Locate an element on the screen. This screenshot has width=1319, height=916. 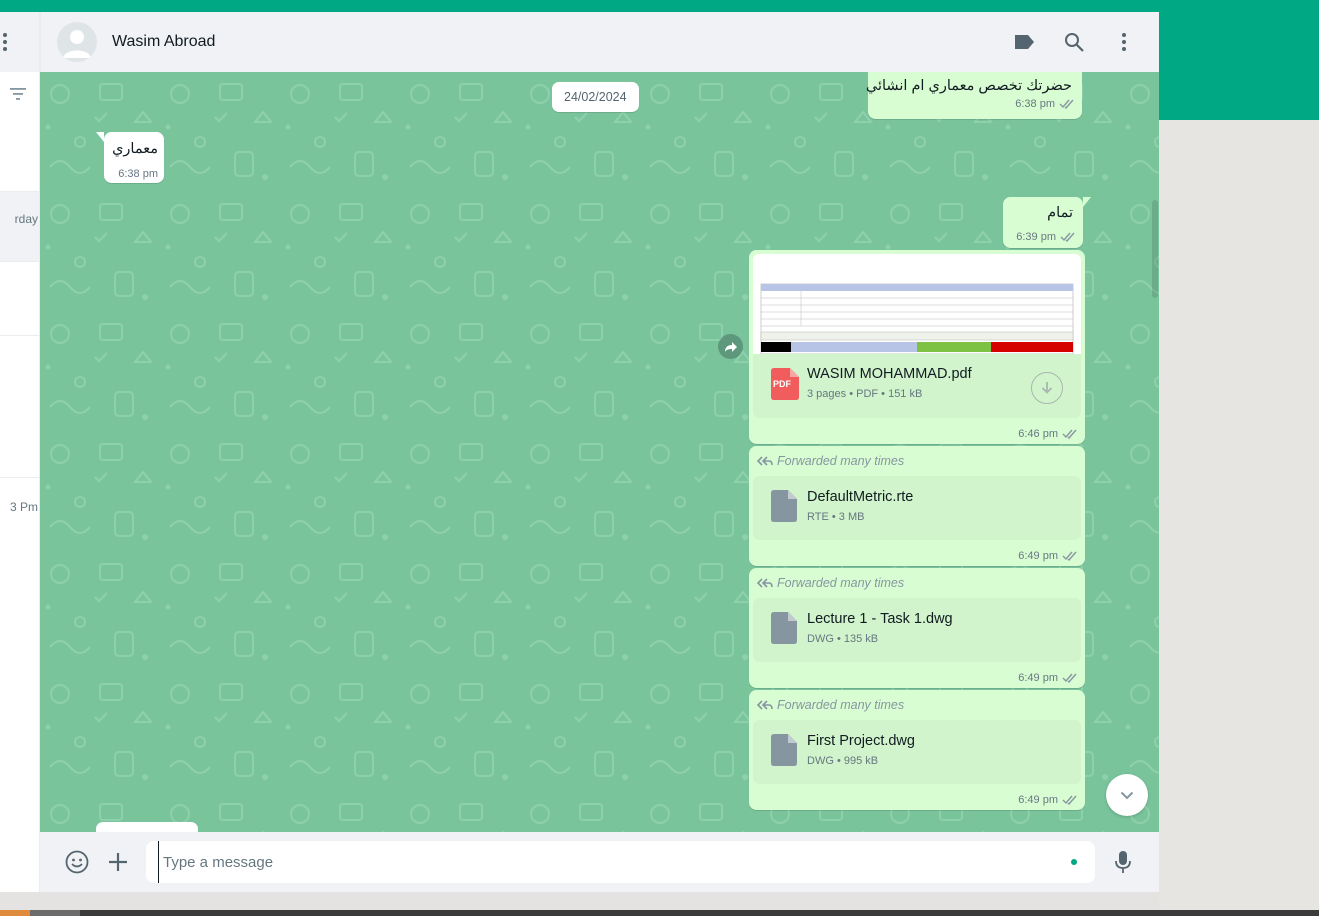
message-time: 6:46 pm is located at coordinates (1038, 434).